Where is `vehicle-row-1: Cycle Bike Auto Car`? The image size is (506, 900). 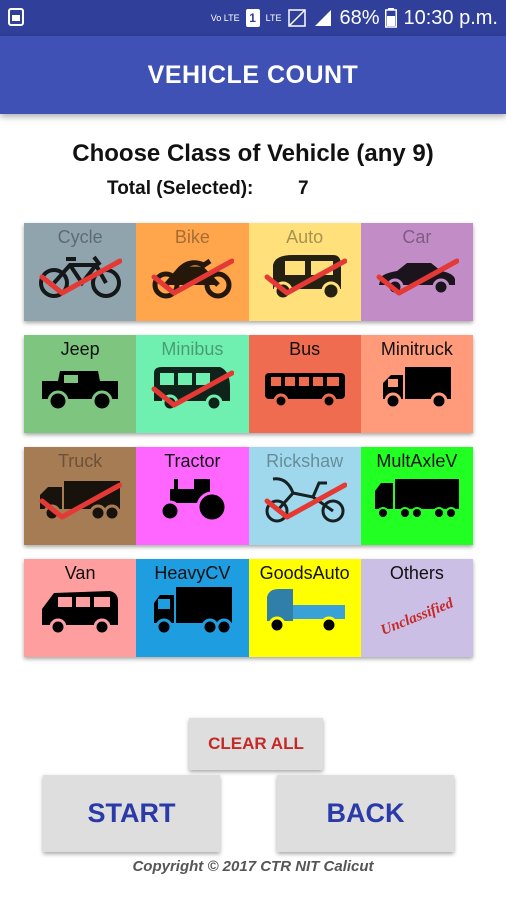 vehicle-row-1: Cycle Bike Auto Car is located at coordinates (248, 272).